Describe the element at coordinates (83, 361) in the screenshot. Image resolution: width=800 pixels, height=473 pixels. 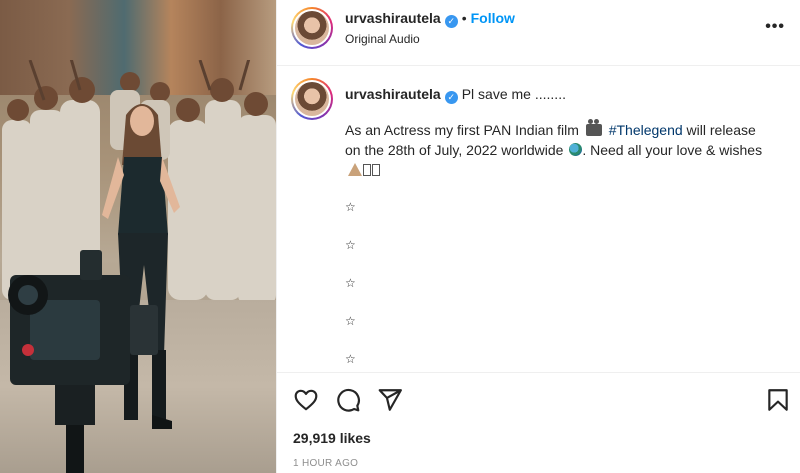
I see `camera-rig` at that location.